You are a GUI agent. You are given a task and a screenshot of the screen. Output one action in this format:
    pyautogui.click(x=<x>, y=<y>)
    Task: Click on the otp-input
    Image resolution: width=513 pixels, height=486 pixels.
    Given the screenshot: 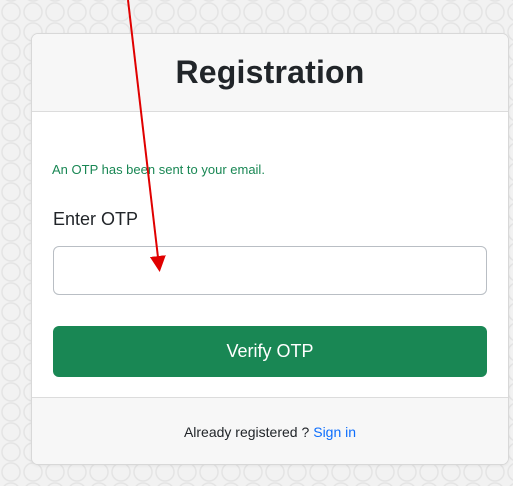 What is the action you would take?
    pyautogui.click(x=270, y=270)
    